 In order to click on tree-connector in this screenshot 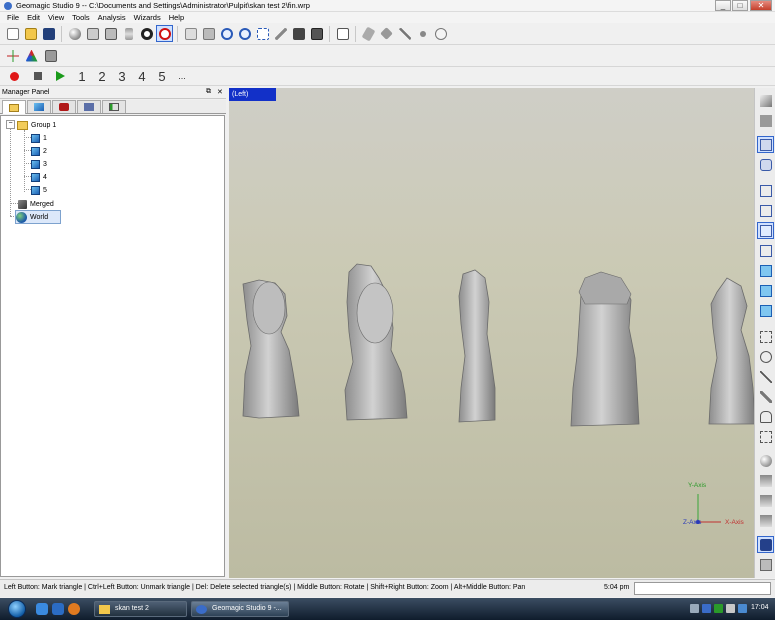, I will do `click(27, 137)`.